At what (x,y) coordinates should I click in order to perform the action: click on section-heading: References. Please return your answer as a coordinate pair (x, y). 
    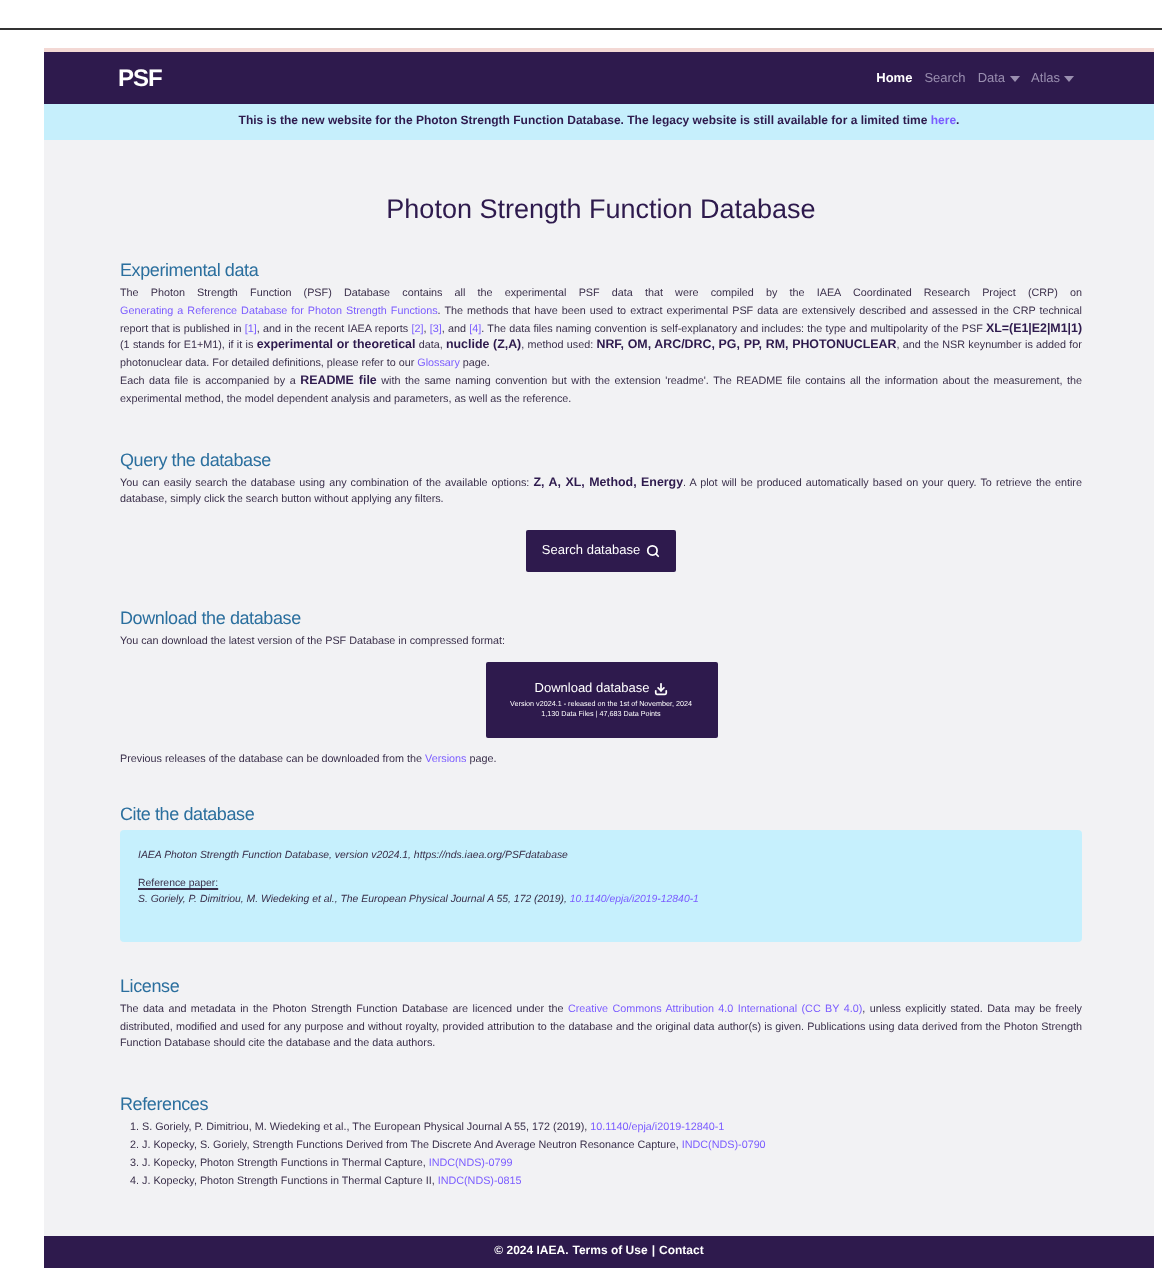
    Looking at the image, I should click on (165, 1104).